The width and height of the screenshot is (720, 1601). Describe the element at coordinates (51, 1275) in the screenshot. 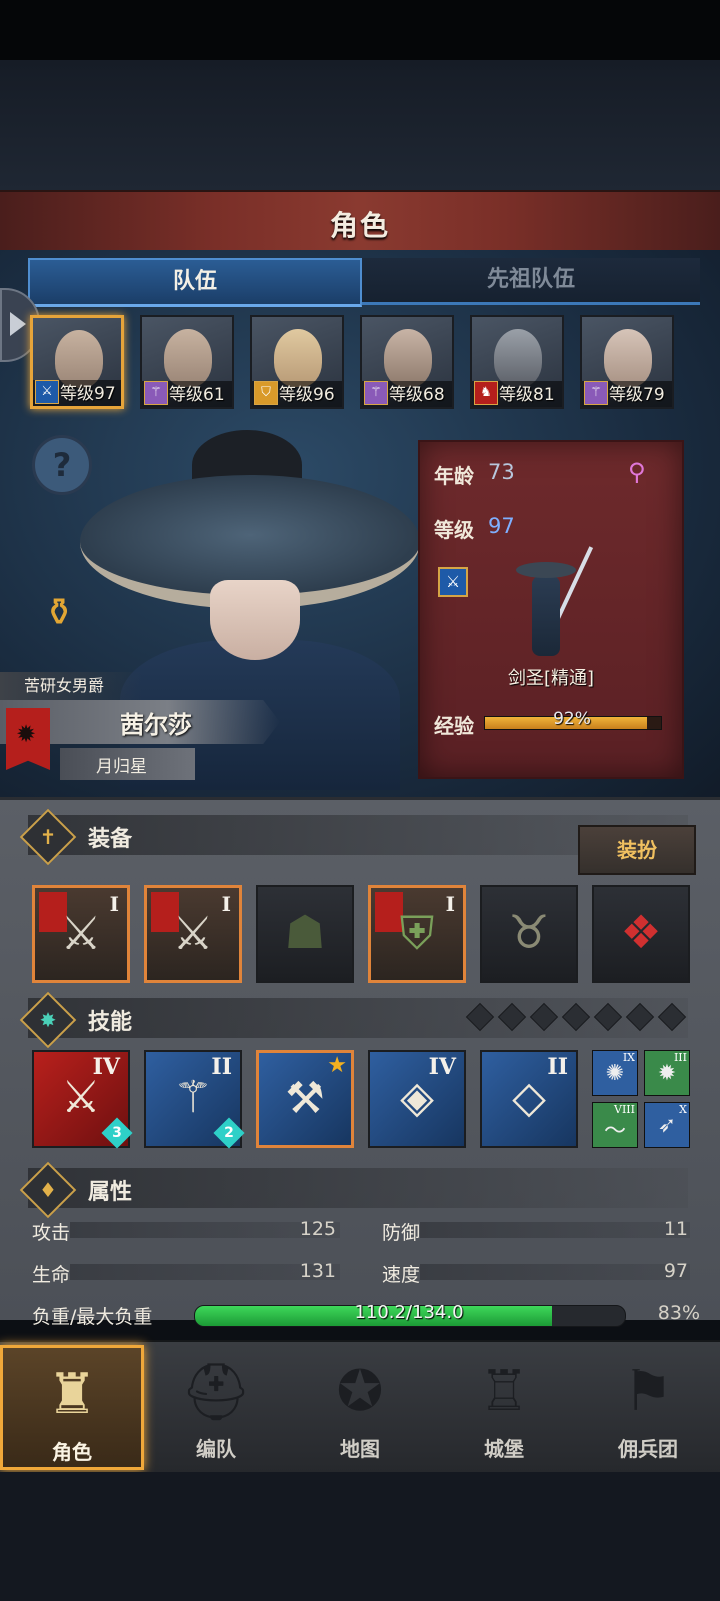

I see `hp-label: 生命` at that location.